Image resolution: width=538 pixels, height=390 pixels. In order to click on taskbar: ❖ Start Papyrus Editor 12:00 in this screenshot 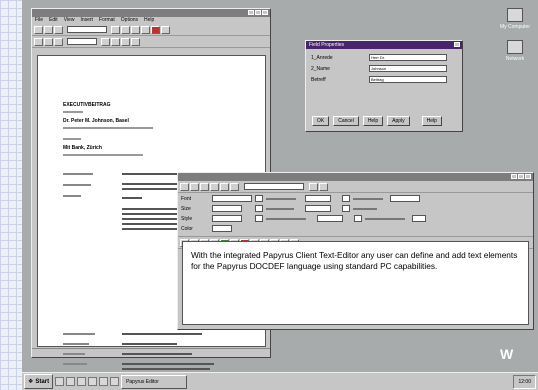, I will do `click(280, 381)`.